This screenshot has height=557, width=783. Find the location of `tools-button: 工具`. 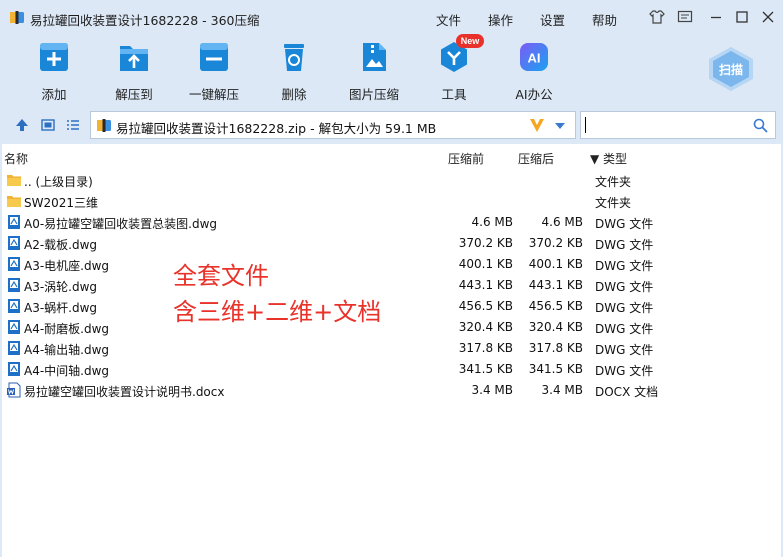

tools-button: 工具 is located at coordinates (454, 70).